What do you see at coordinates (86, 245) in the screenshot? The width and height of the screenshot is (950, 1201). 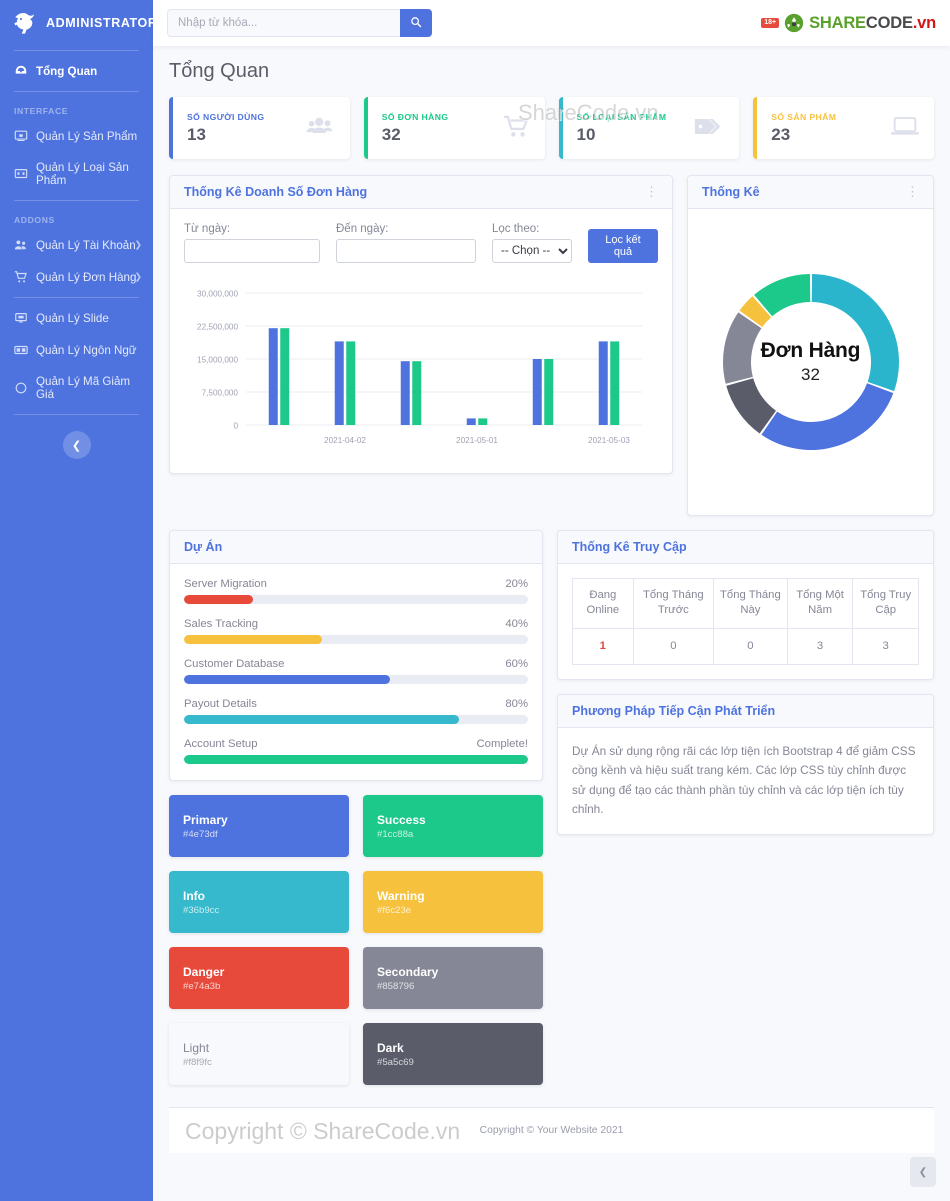 I see `sidebar-item-label: Quản Lý Tài Khoản` at bounding box center [86, 245].